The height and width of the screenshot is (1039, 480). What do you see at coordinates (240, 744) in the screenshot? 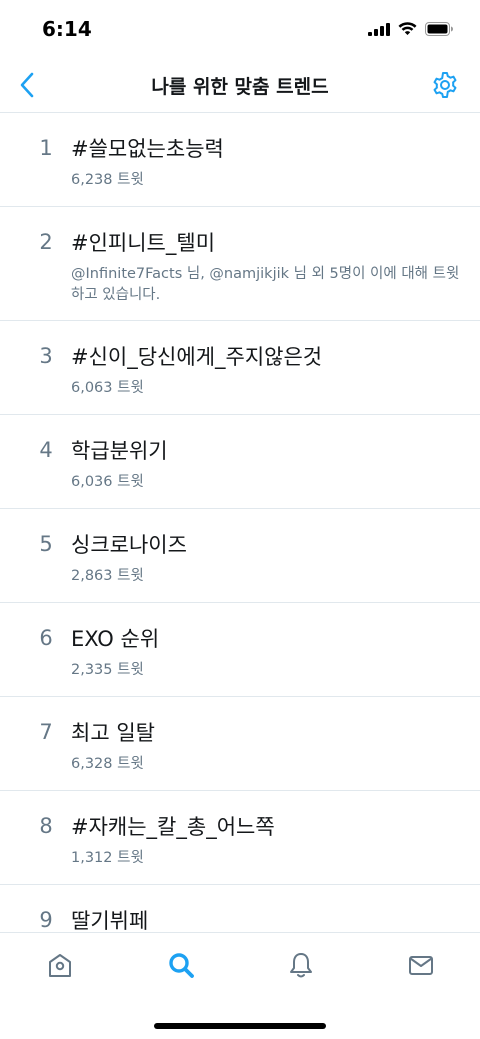
I see `trend-item-7: 7 최고 일탈 6,328 트윗` at bounding box center [240, 744].